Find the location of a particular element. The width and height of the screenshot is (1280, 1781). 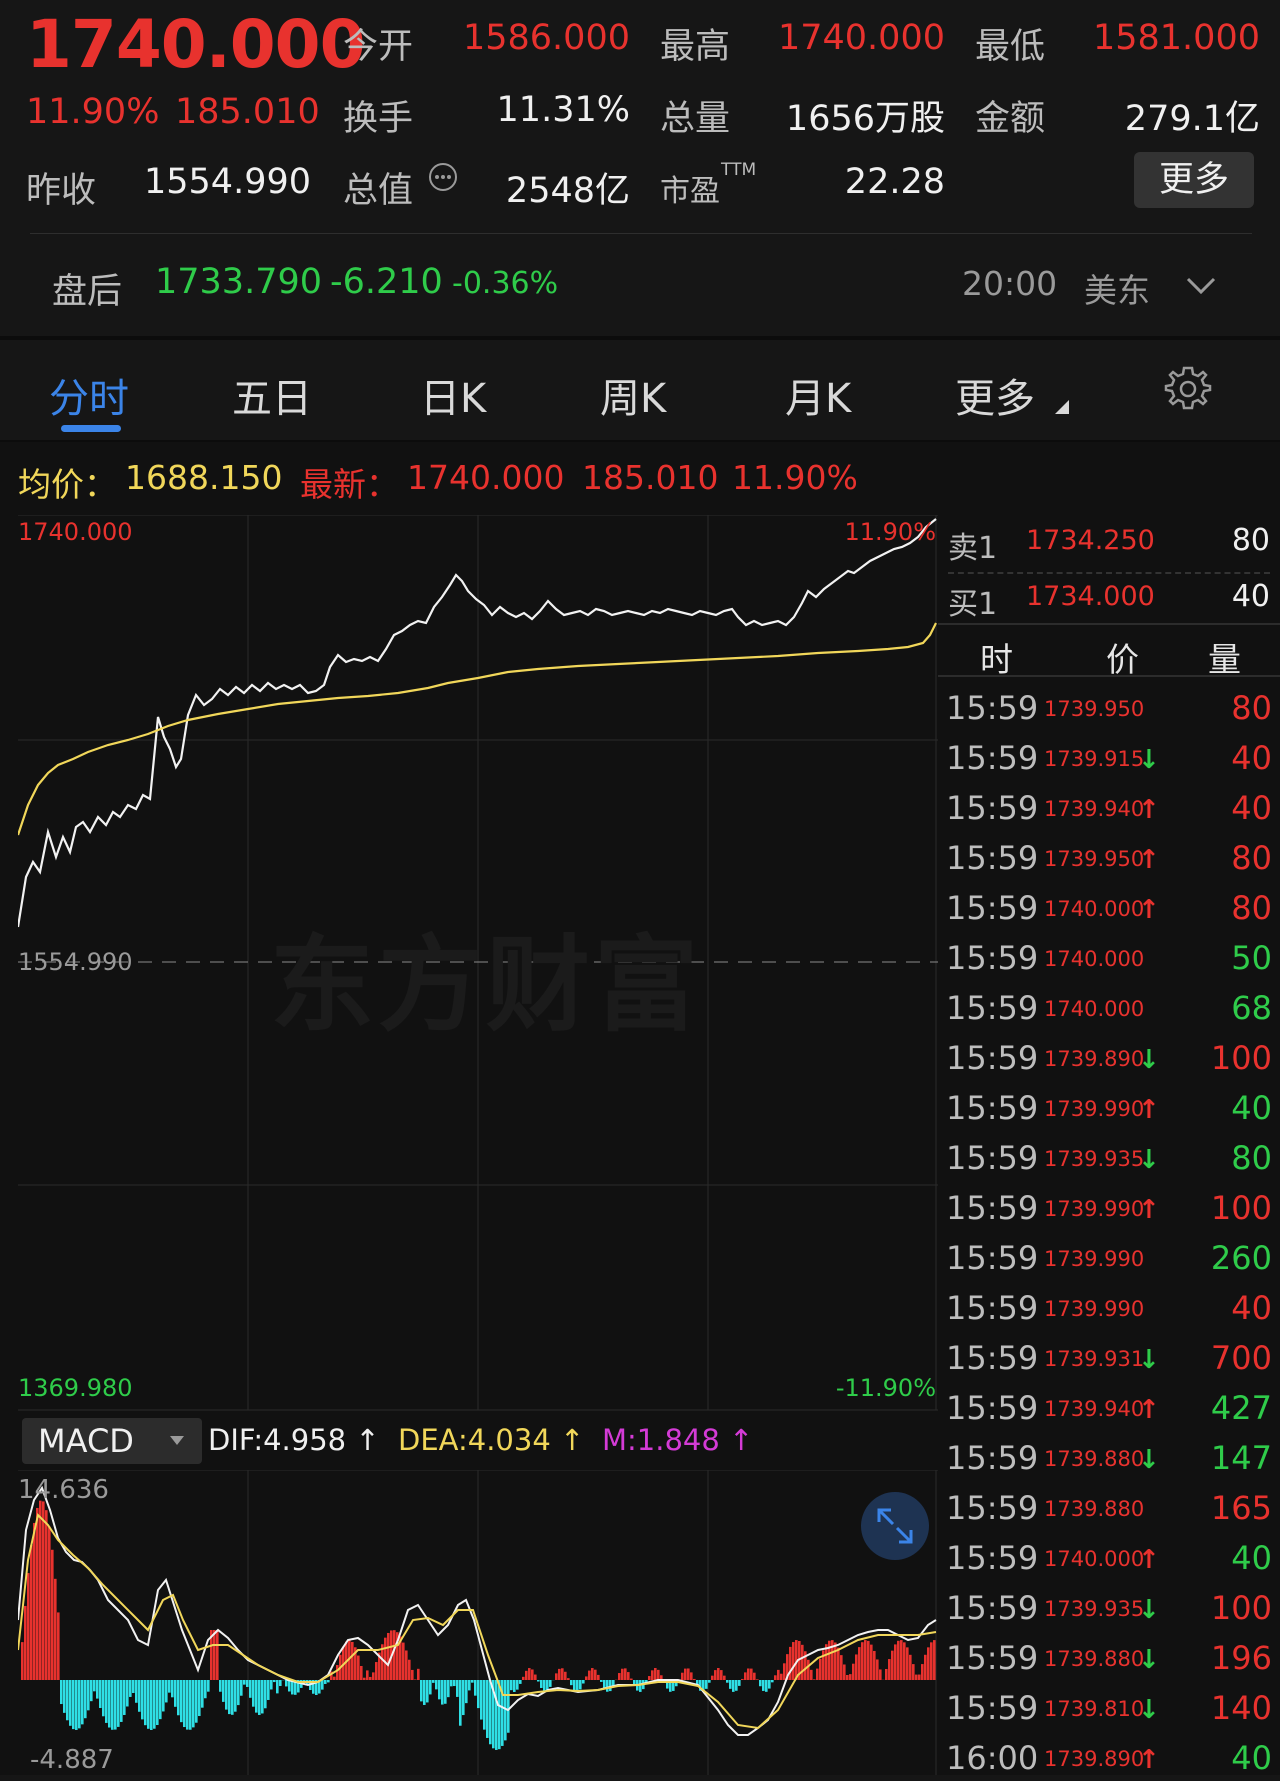

tab-weekly-k: 周K is located at coordinates (633, 395).